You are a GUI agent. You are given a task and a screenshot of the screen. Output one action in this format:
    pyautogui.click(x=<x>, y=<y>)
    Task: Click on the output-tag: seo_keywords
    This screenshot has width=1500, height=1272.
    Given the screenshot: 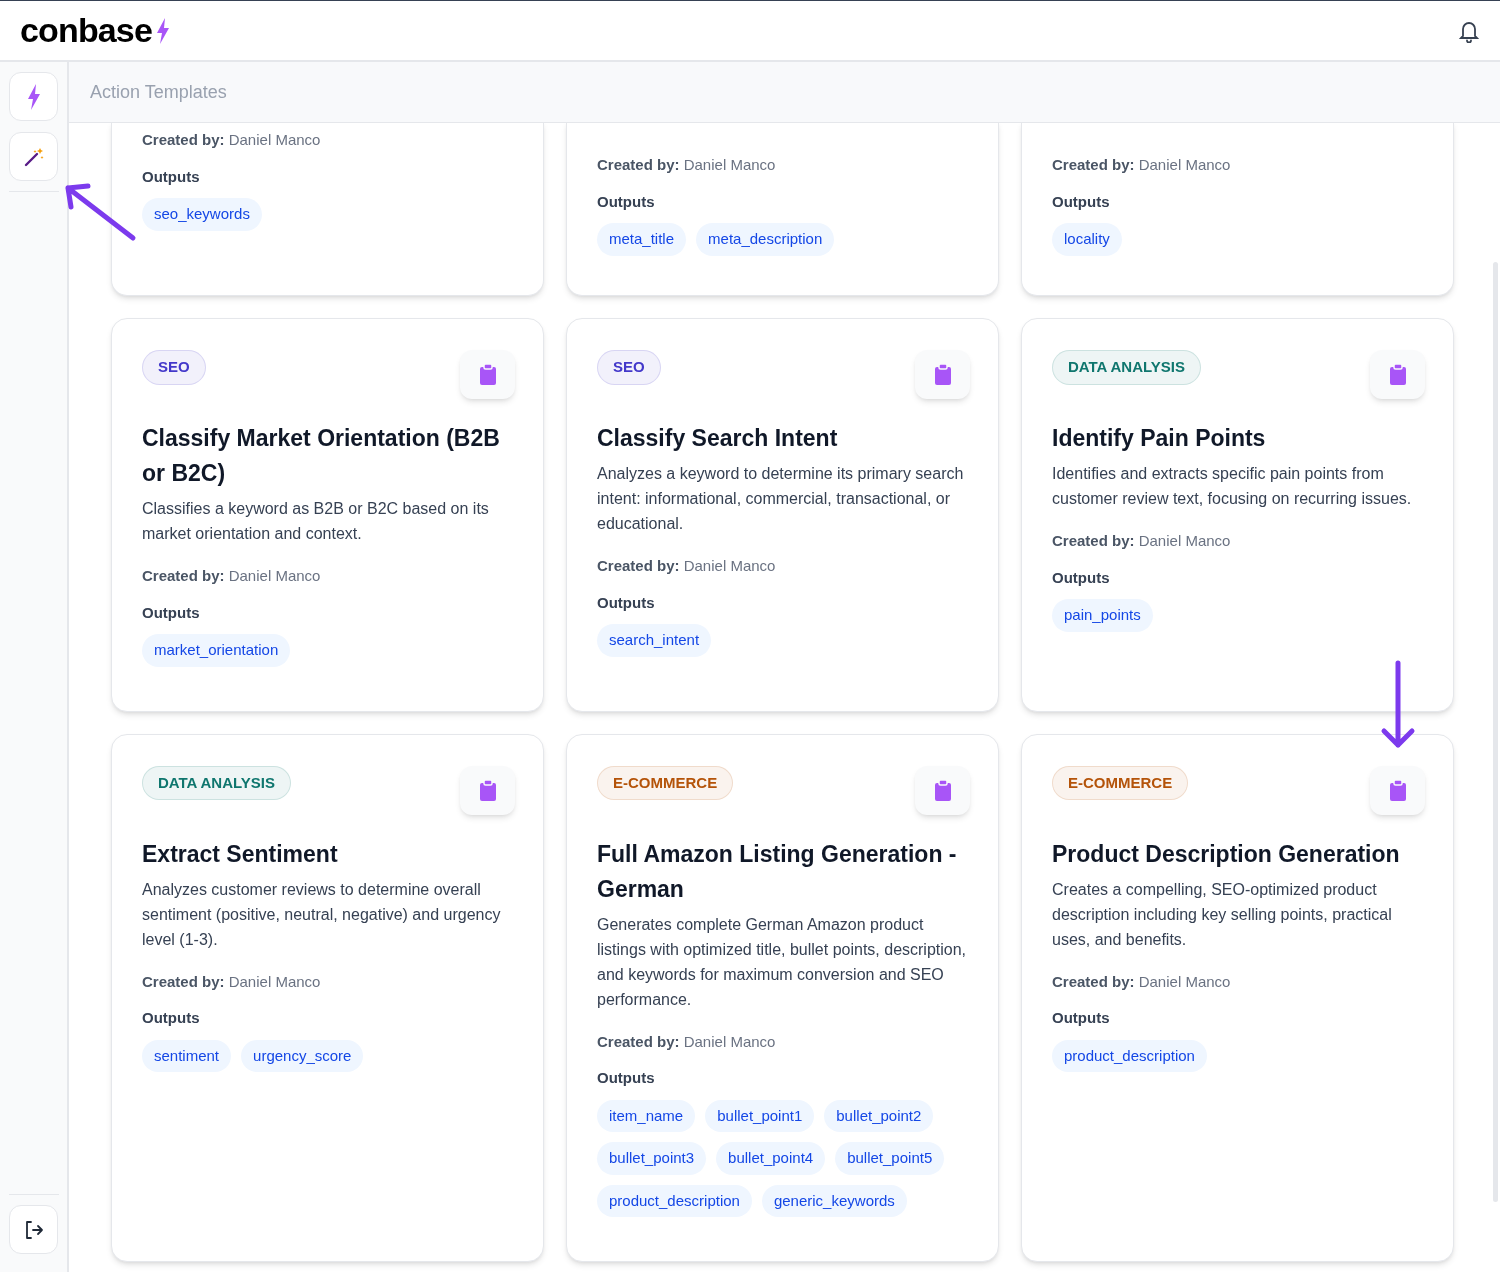 What is the action you would take?
    pyautogui.click(x=202, y=214)
    